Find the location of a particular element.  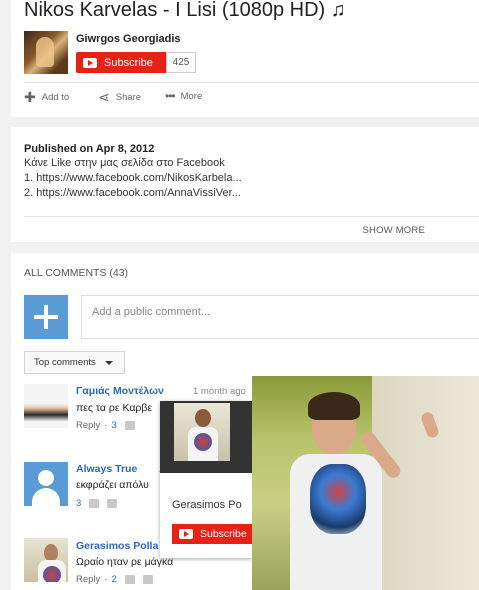

comment-author: Γαμιάς Μοντέλων is located at coordinates (120, 391).